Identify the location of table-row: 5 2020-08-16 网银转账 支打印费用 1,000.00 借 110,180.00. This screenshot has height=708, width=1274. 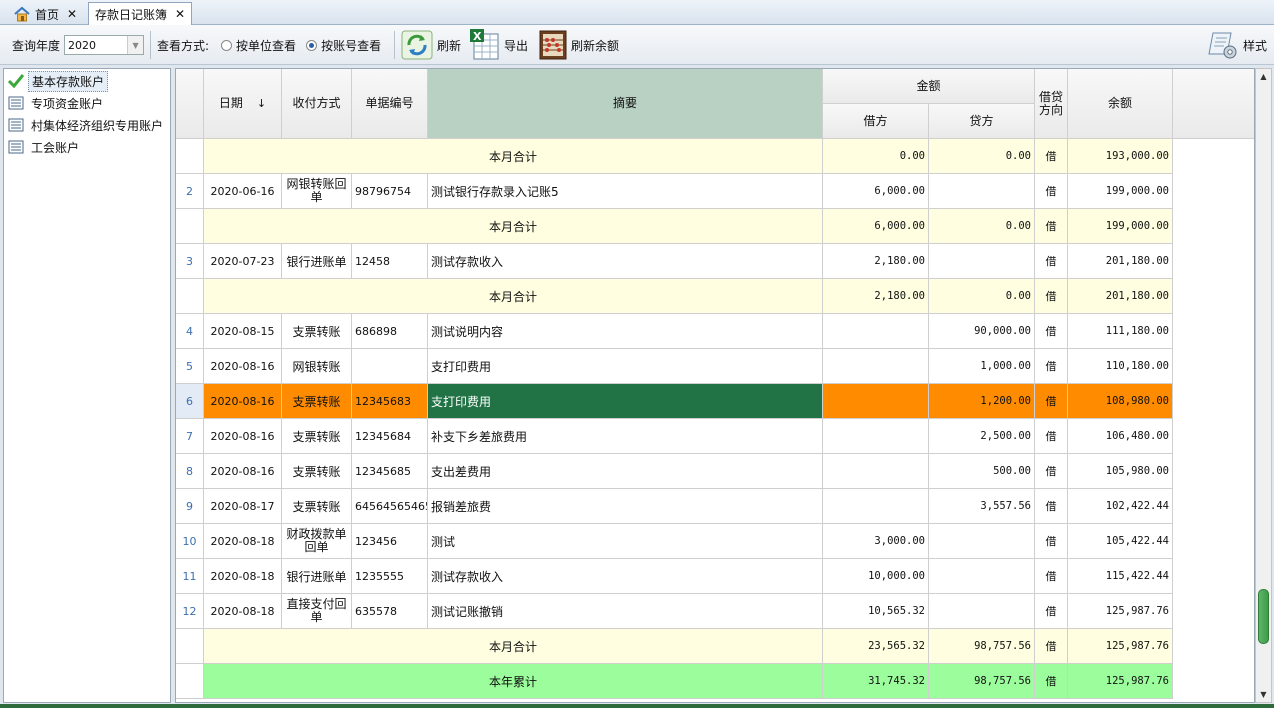
(674, 366).